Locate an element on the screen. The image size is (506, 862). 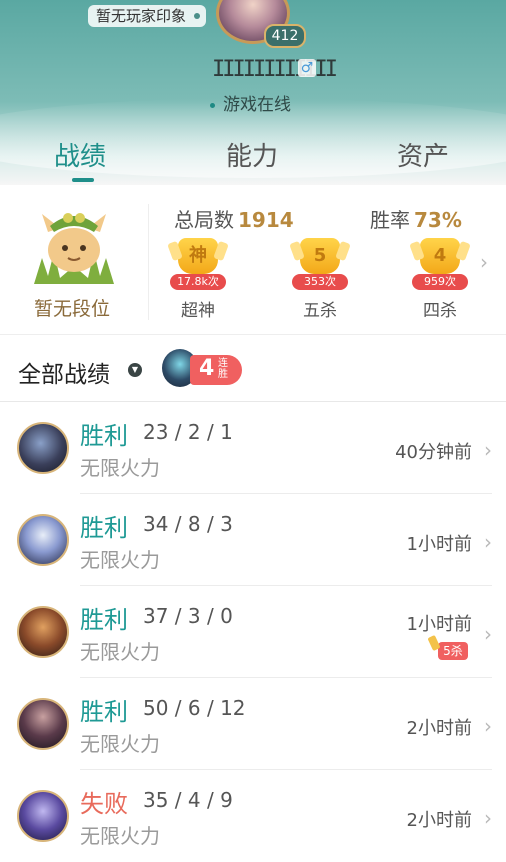
male-icon: ♂ is located at coordinates (307, 68).